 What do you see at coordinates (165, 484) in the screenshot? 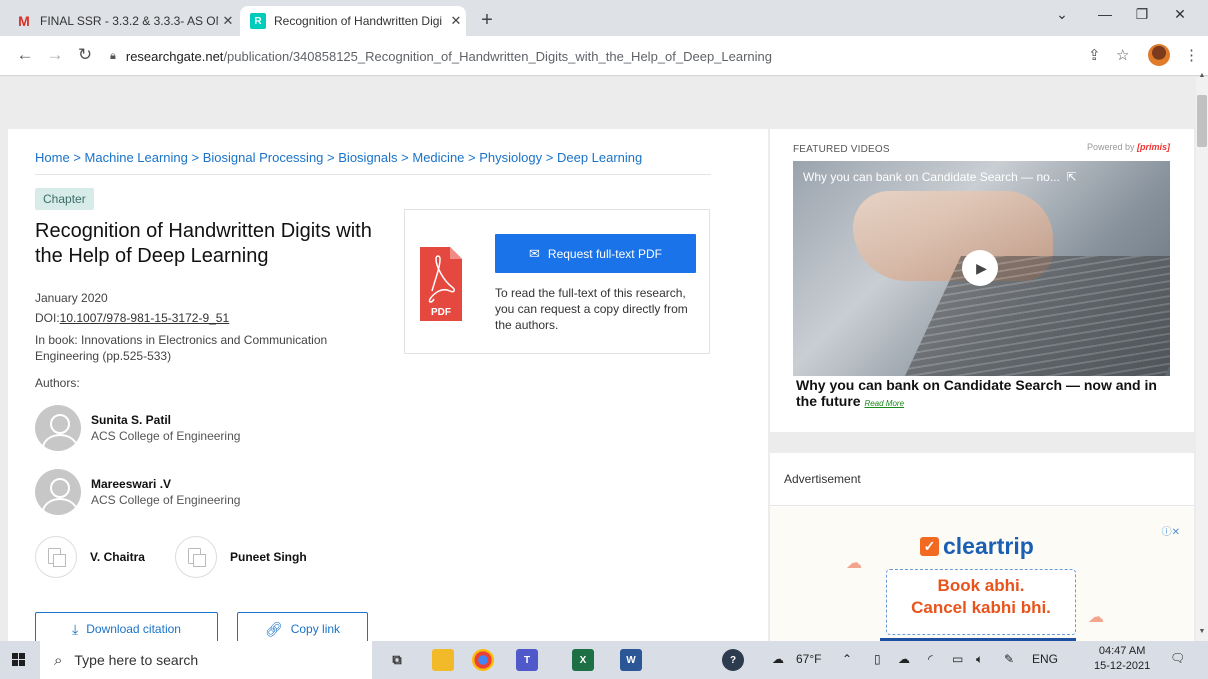
I see `author-name: Mareeswari .V` at bounding box center [165, 484].